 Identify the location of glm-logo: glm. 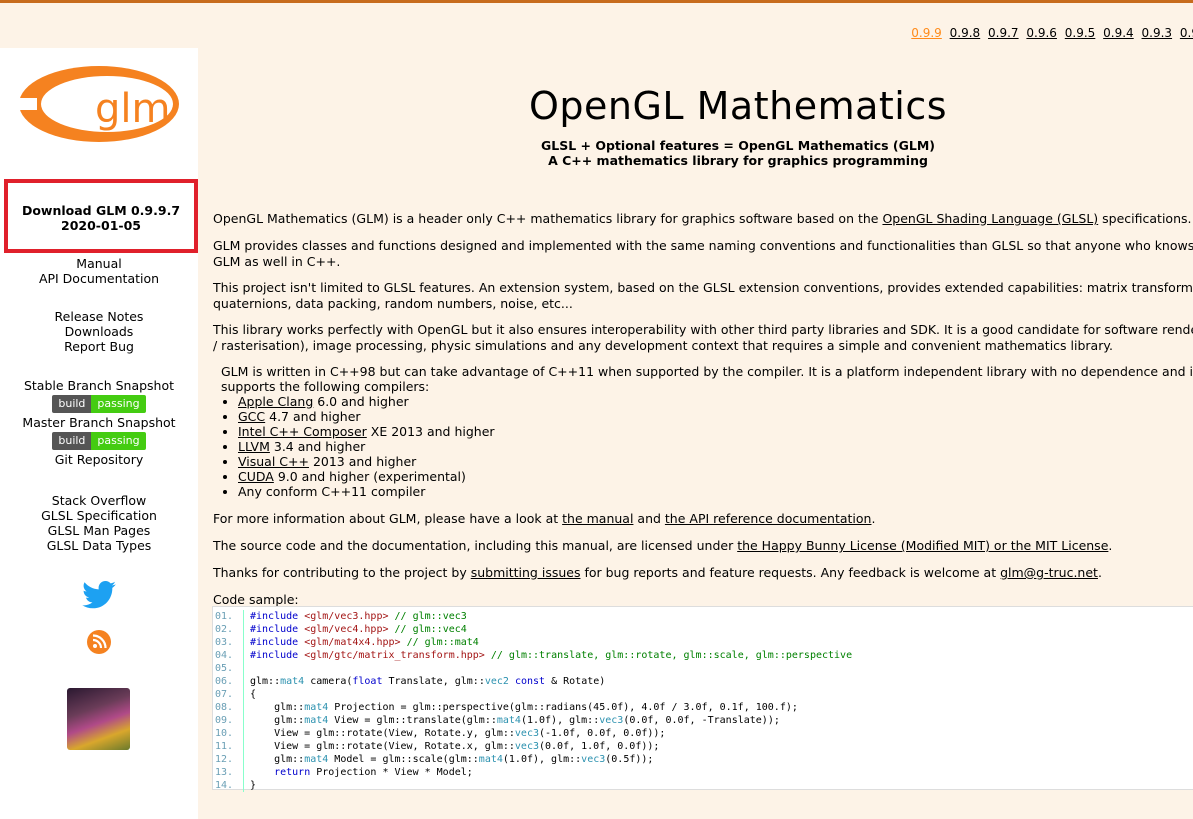
(102, 106).